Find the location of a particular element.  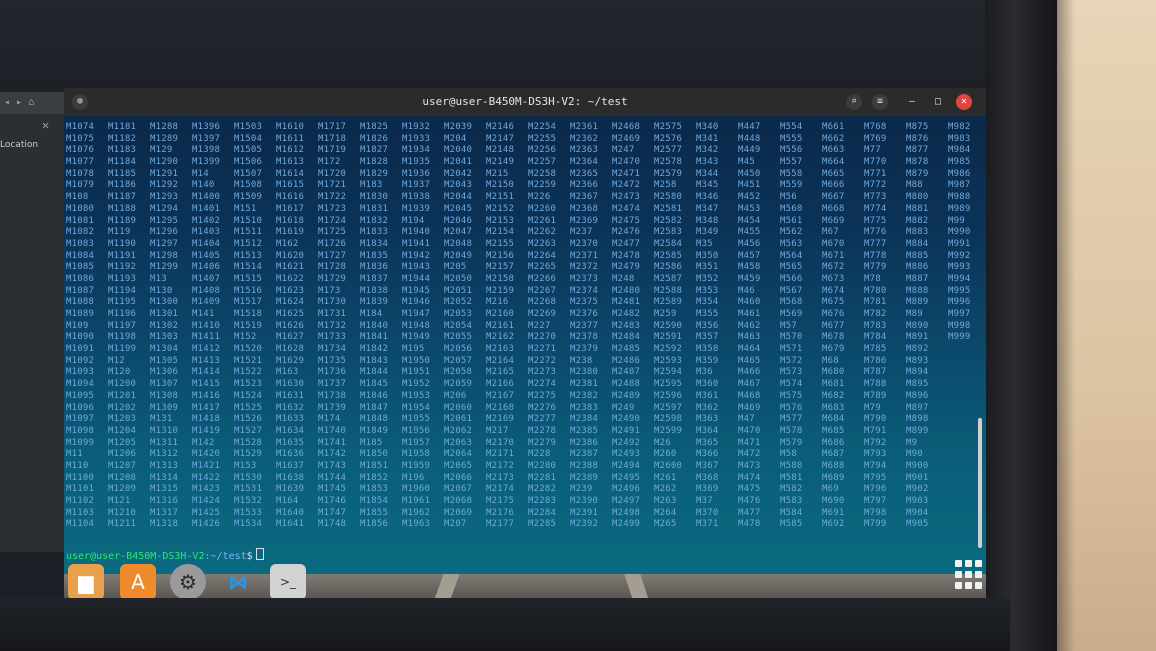

output-entry: M56 is located at coordinates (788, 197).